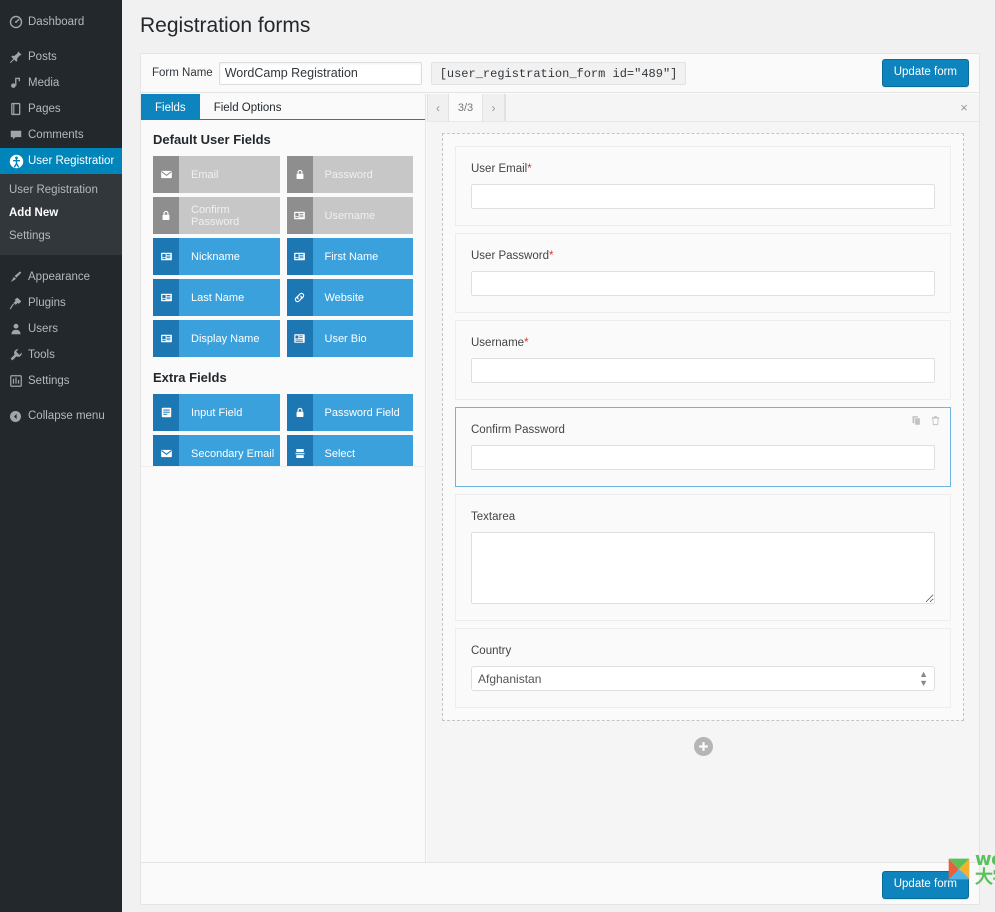 The image size is (995, 912). What do you see at coordinates (18, 161) in the screenshot?
I see `user-registration-icon` at bounding box center [18, 161].